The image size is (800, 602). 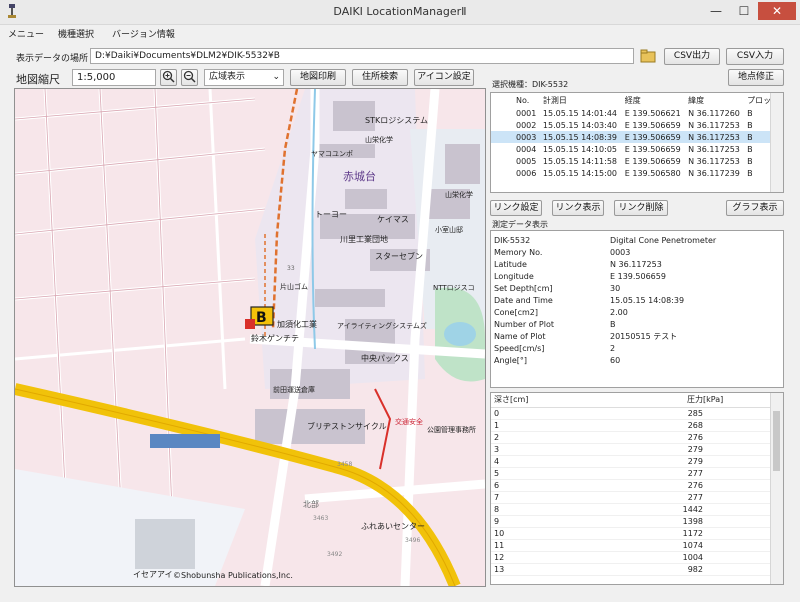 I want to click on close-button: ✕, so click(x=777, y=11).